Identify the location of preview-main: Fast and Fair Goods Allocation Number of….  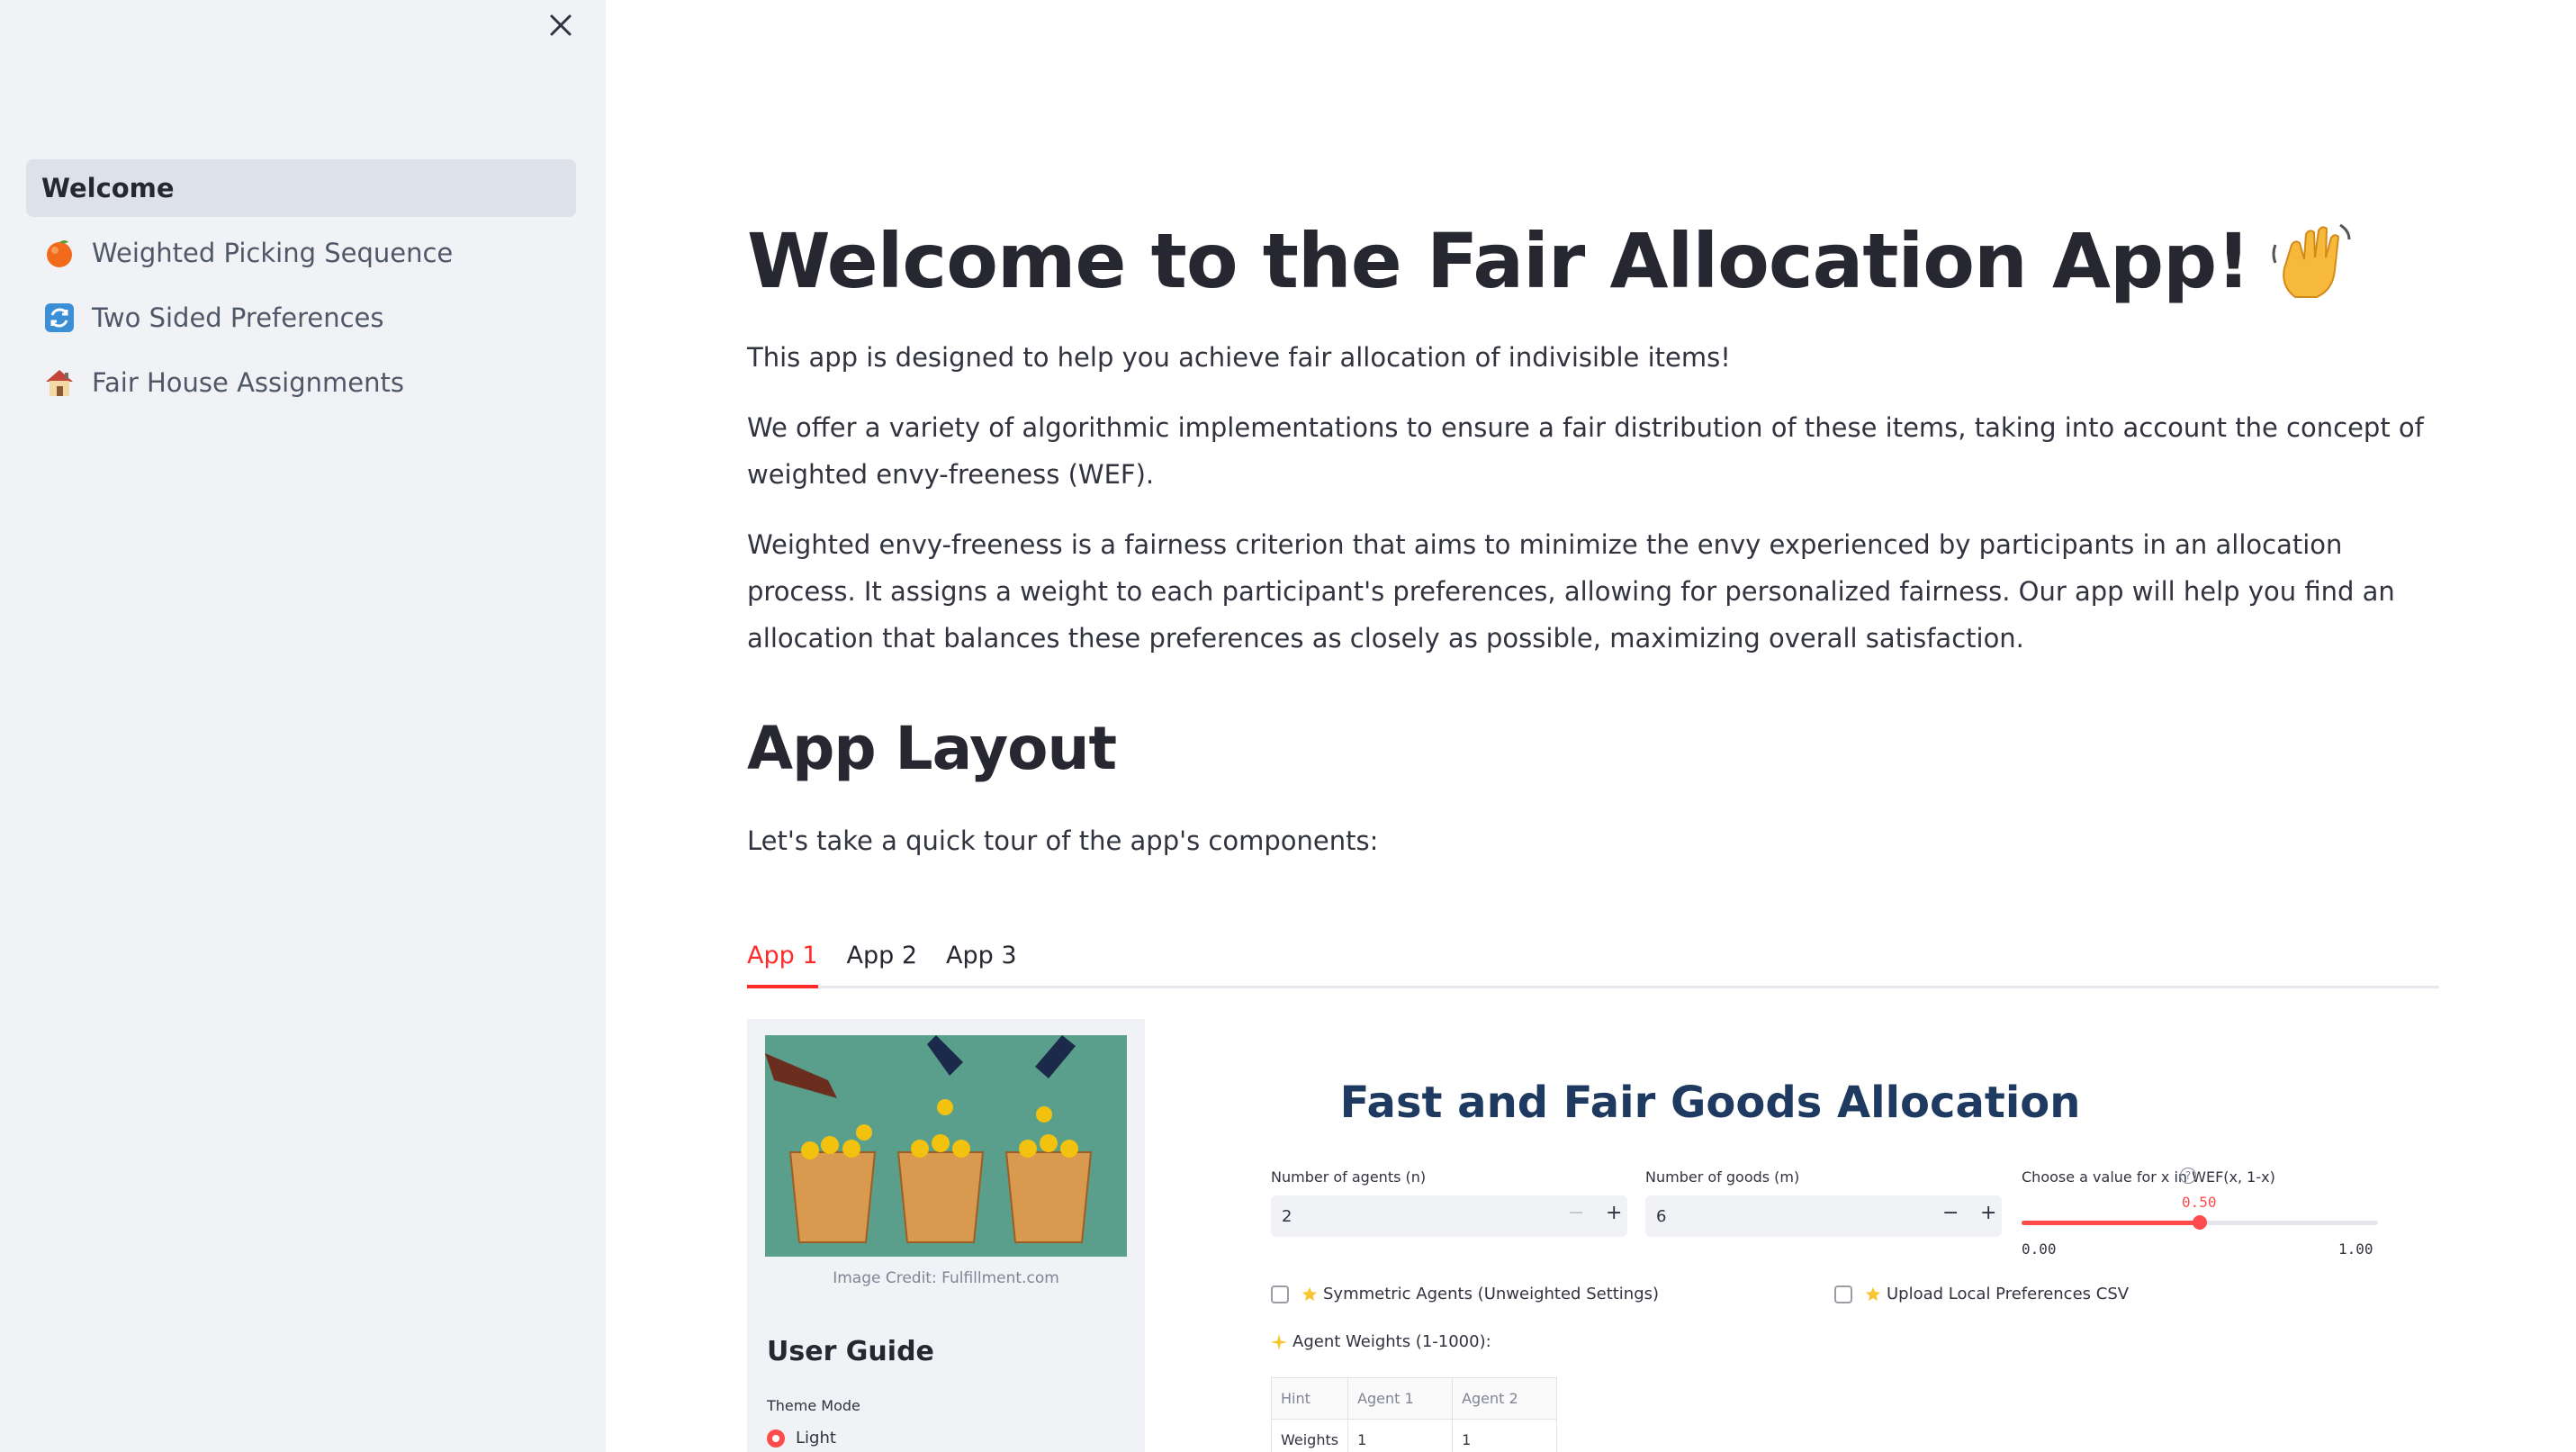
(1792, 1235).